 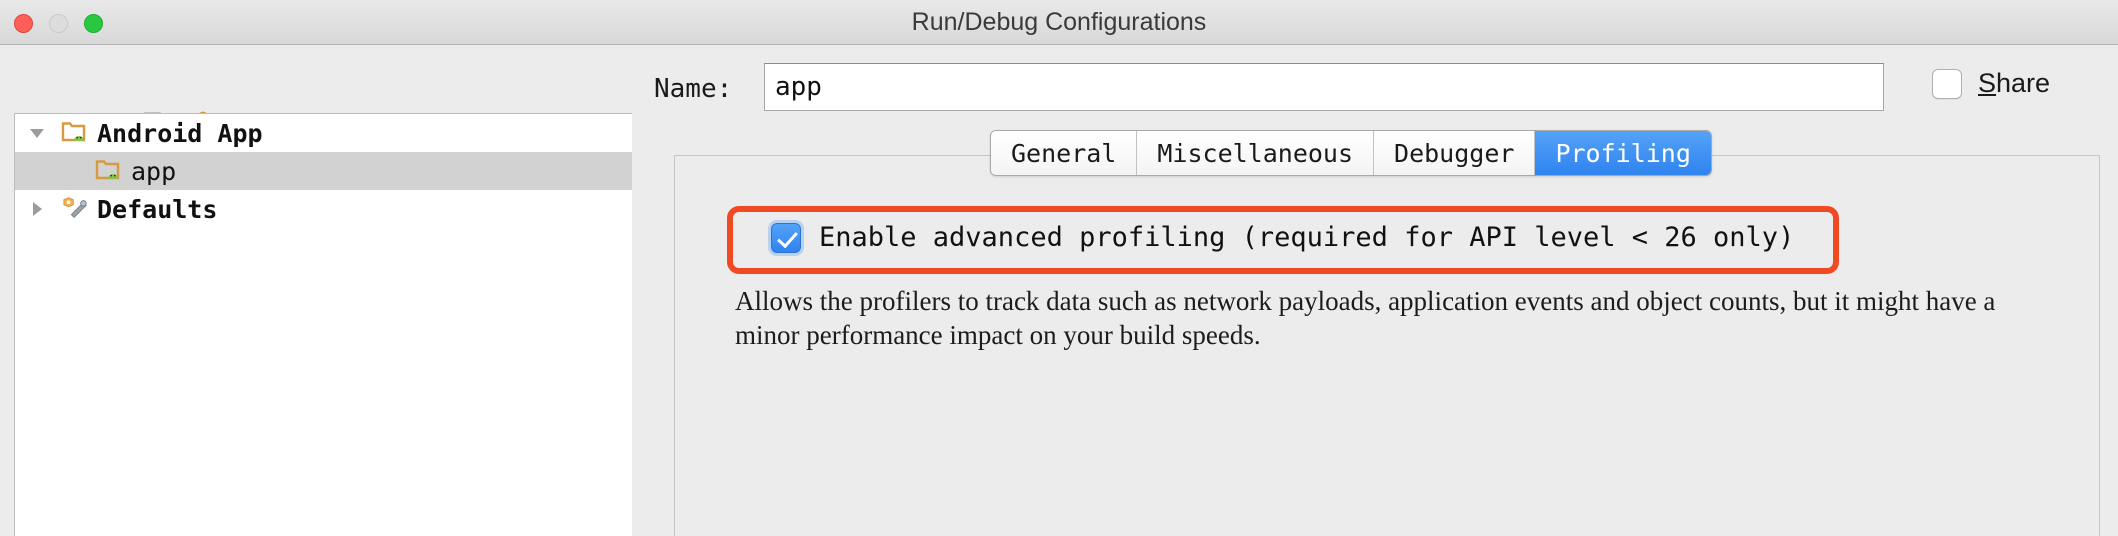 What do you see at coordinates (157, 209) in the screenshot?
I see `tree-item-label: Defaults` at bounding box center [157, 209].